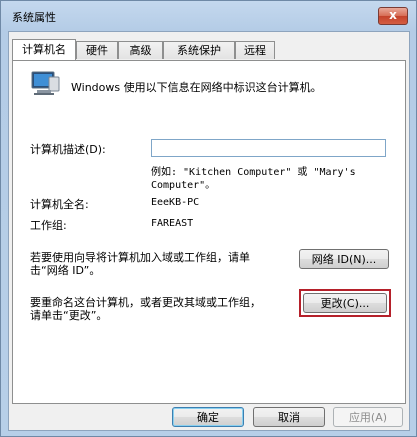 Image resolution: width=417 pixels, height=437 pixels. I want to click on network-id-text-line2: 击“网络 ID”。, so click(65, 270).